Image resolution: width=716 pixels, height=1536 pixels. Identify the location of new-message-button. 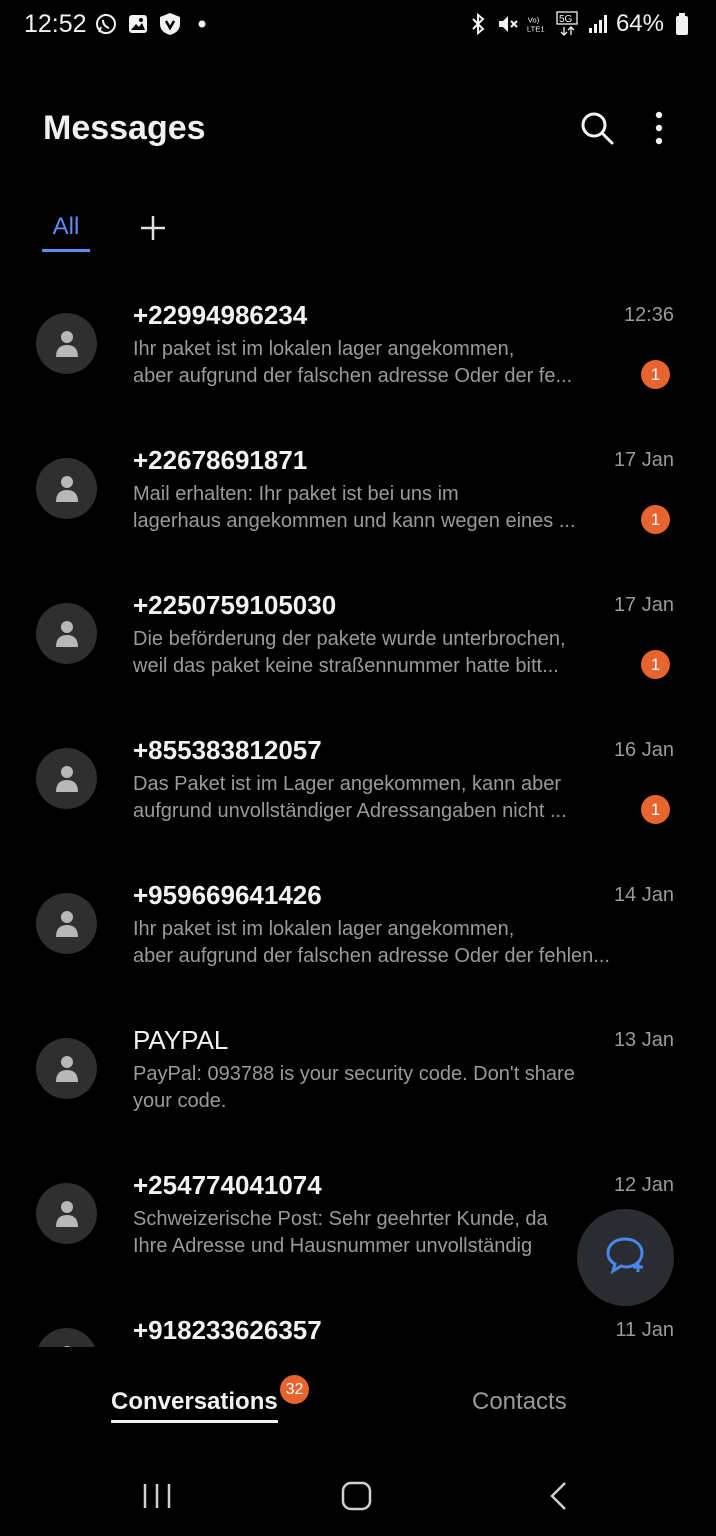
(625, 1257).